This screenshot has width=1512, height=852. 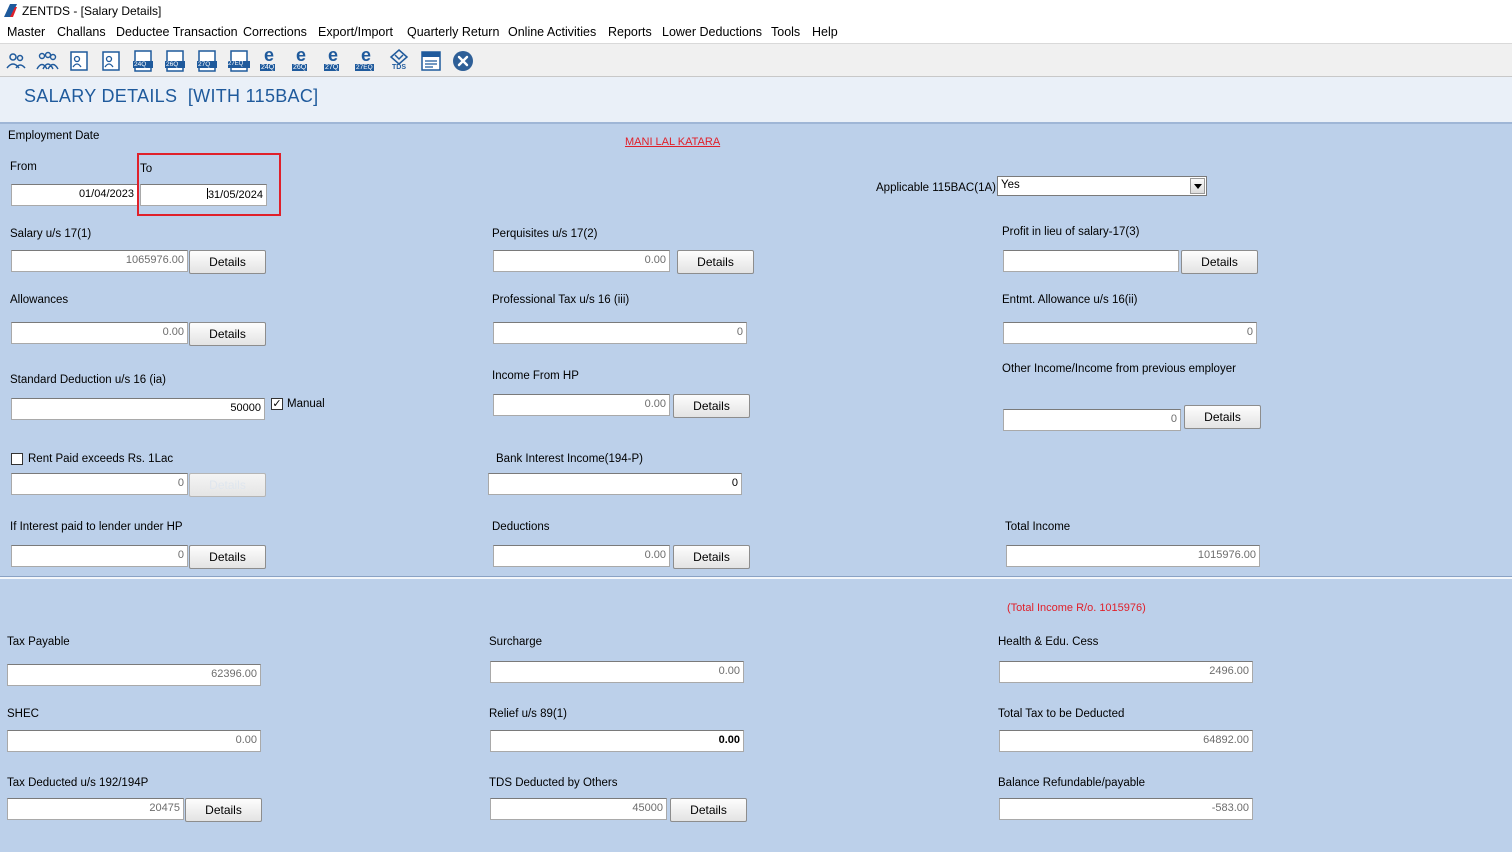 I want to click on efile-27q-e: e, so click(x=333, y=55).